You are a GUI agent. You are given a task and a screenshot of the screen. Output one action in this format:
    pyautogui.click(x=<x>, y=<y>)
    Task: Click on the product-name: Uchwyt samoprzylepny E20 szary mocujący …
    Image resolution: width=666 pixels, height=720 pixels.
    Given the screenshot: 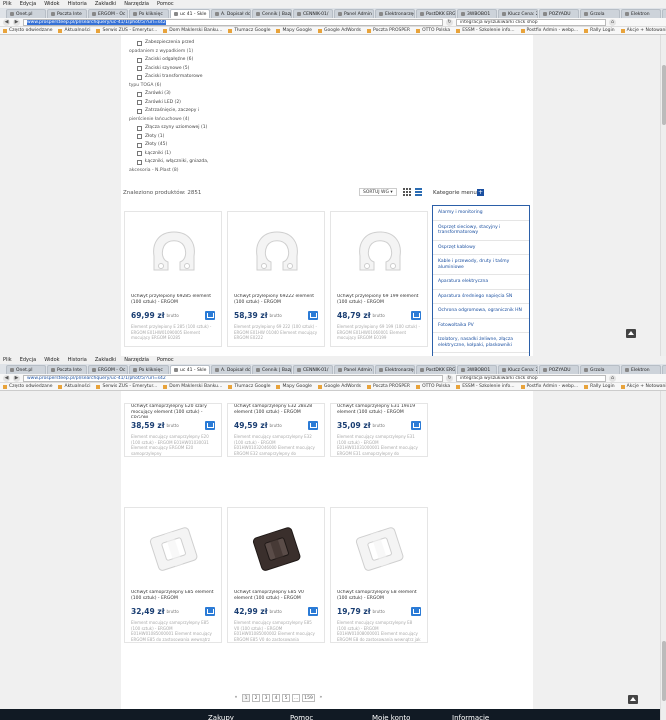 What is the action you would take?
    pyautogui.click(x=173, y=411)
    